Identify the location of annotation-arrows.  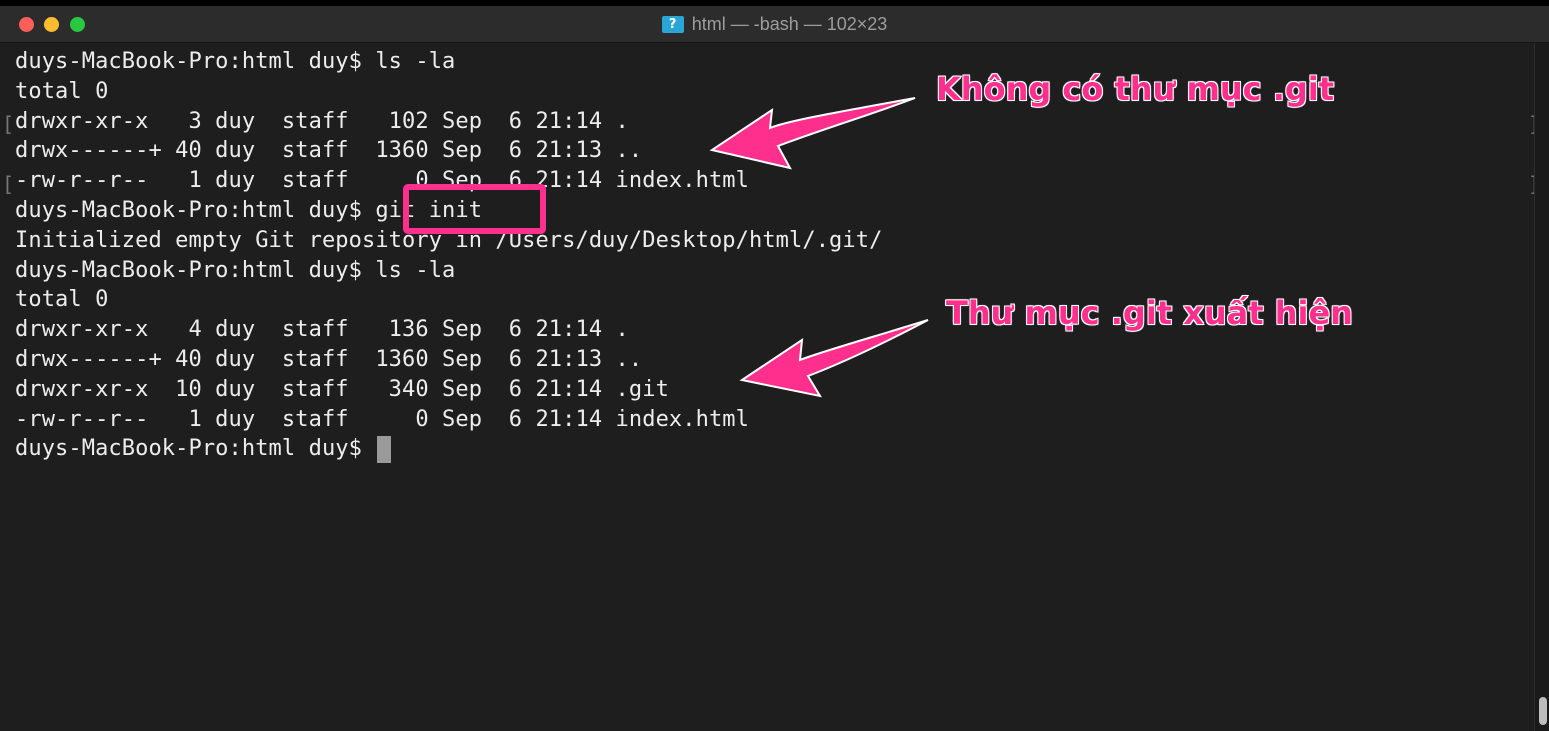
(819, 247).